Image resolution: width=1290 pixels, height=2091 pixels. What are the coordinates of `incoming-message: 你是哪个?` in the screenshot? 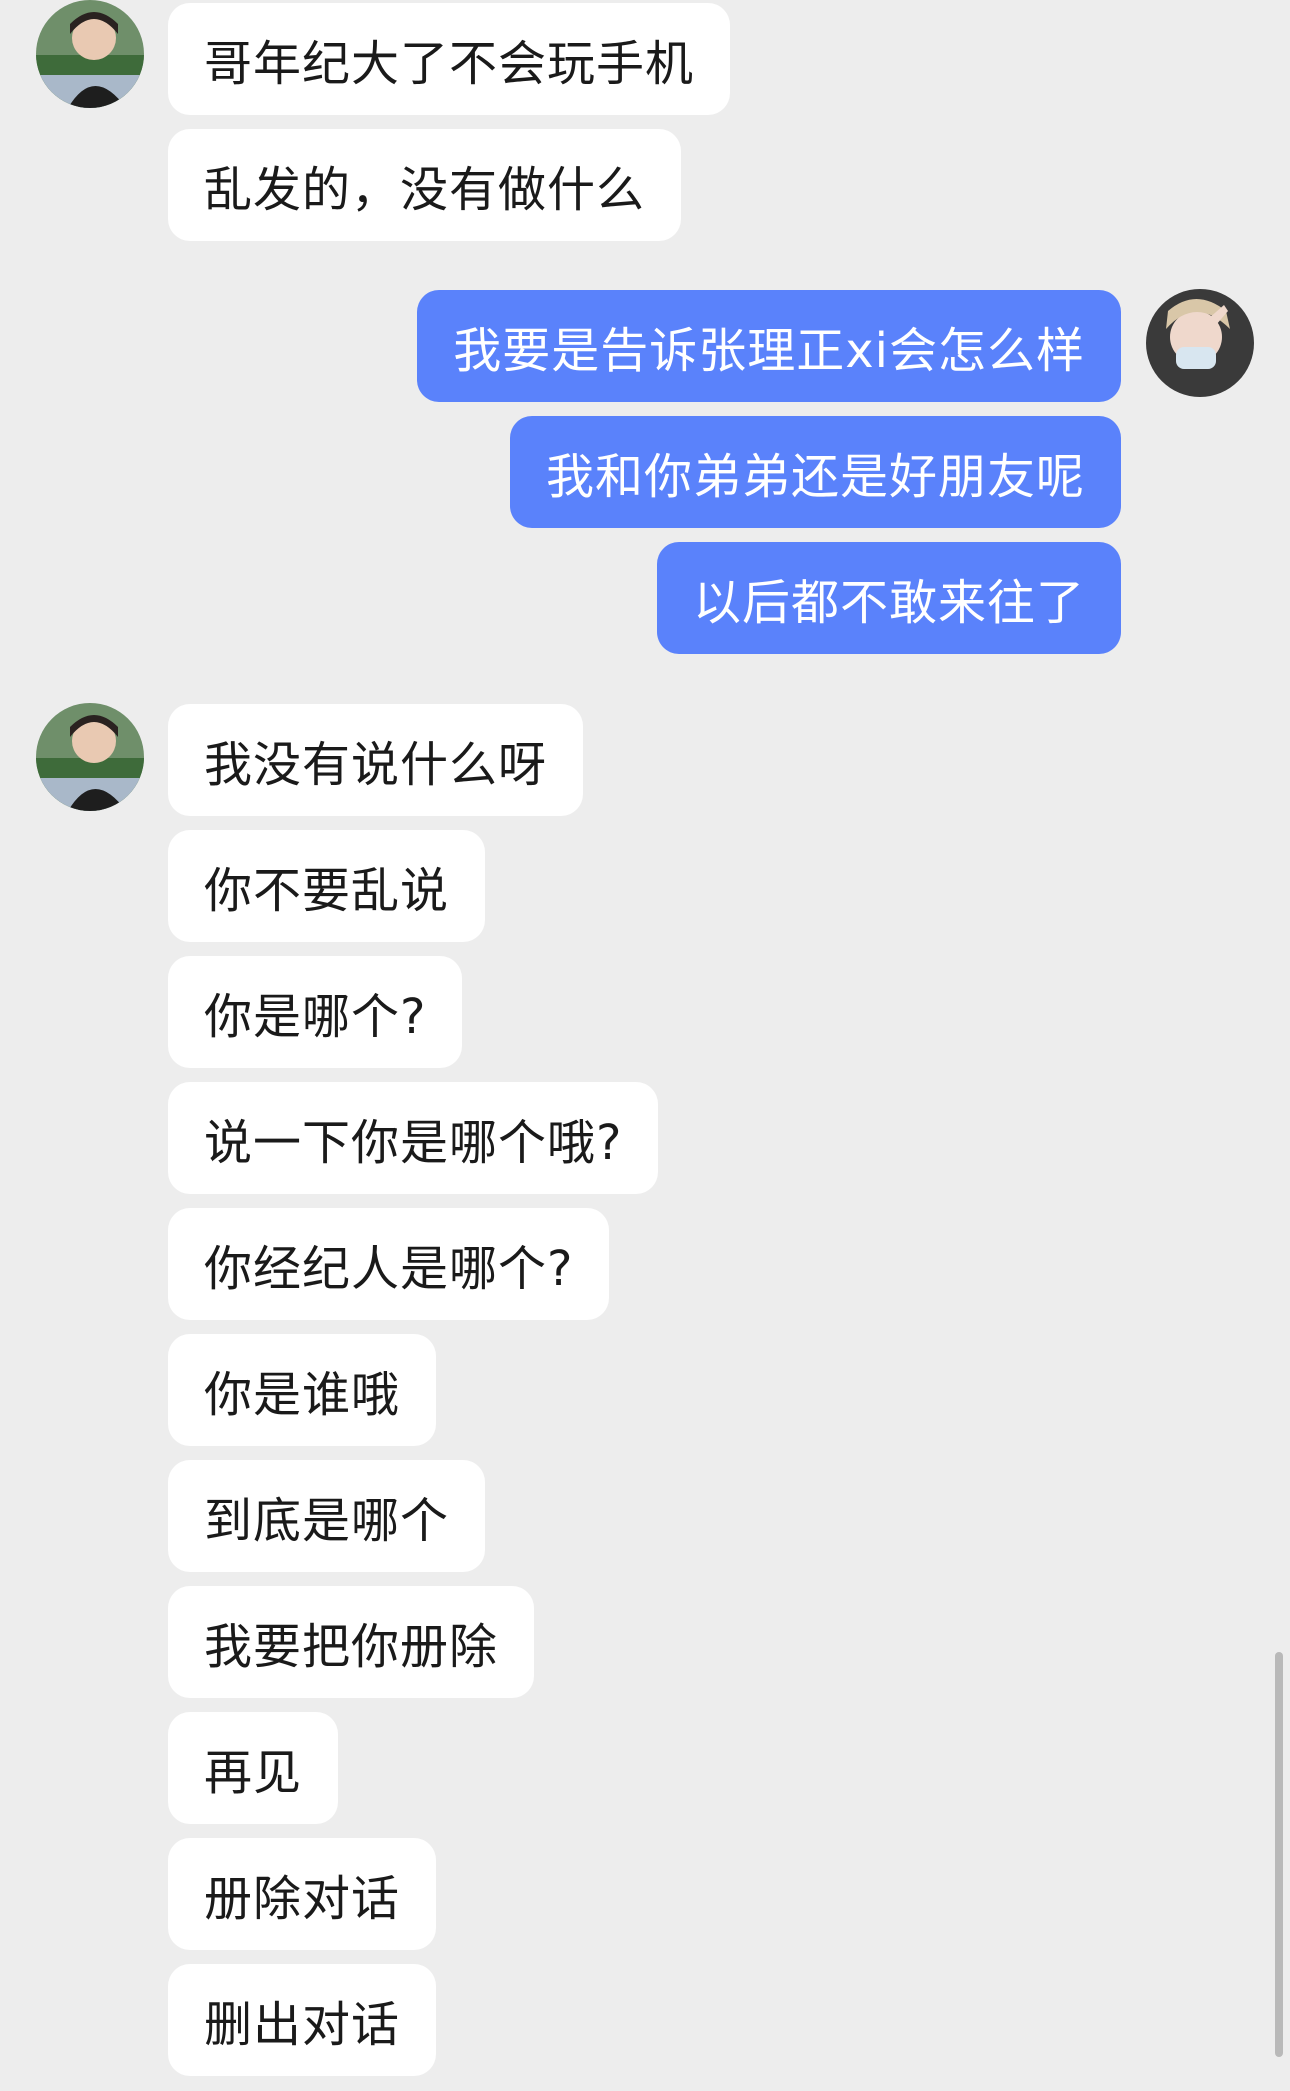 It's located at (315, 1012).